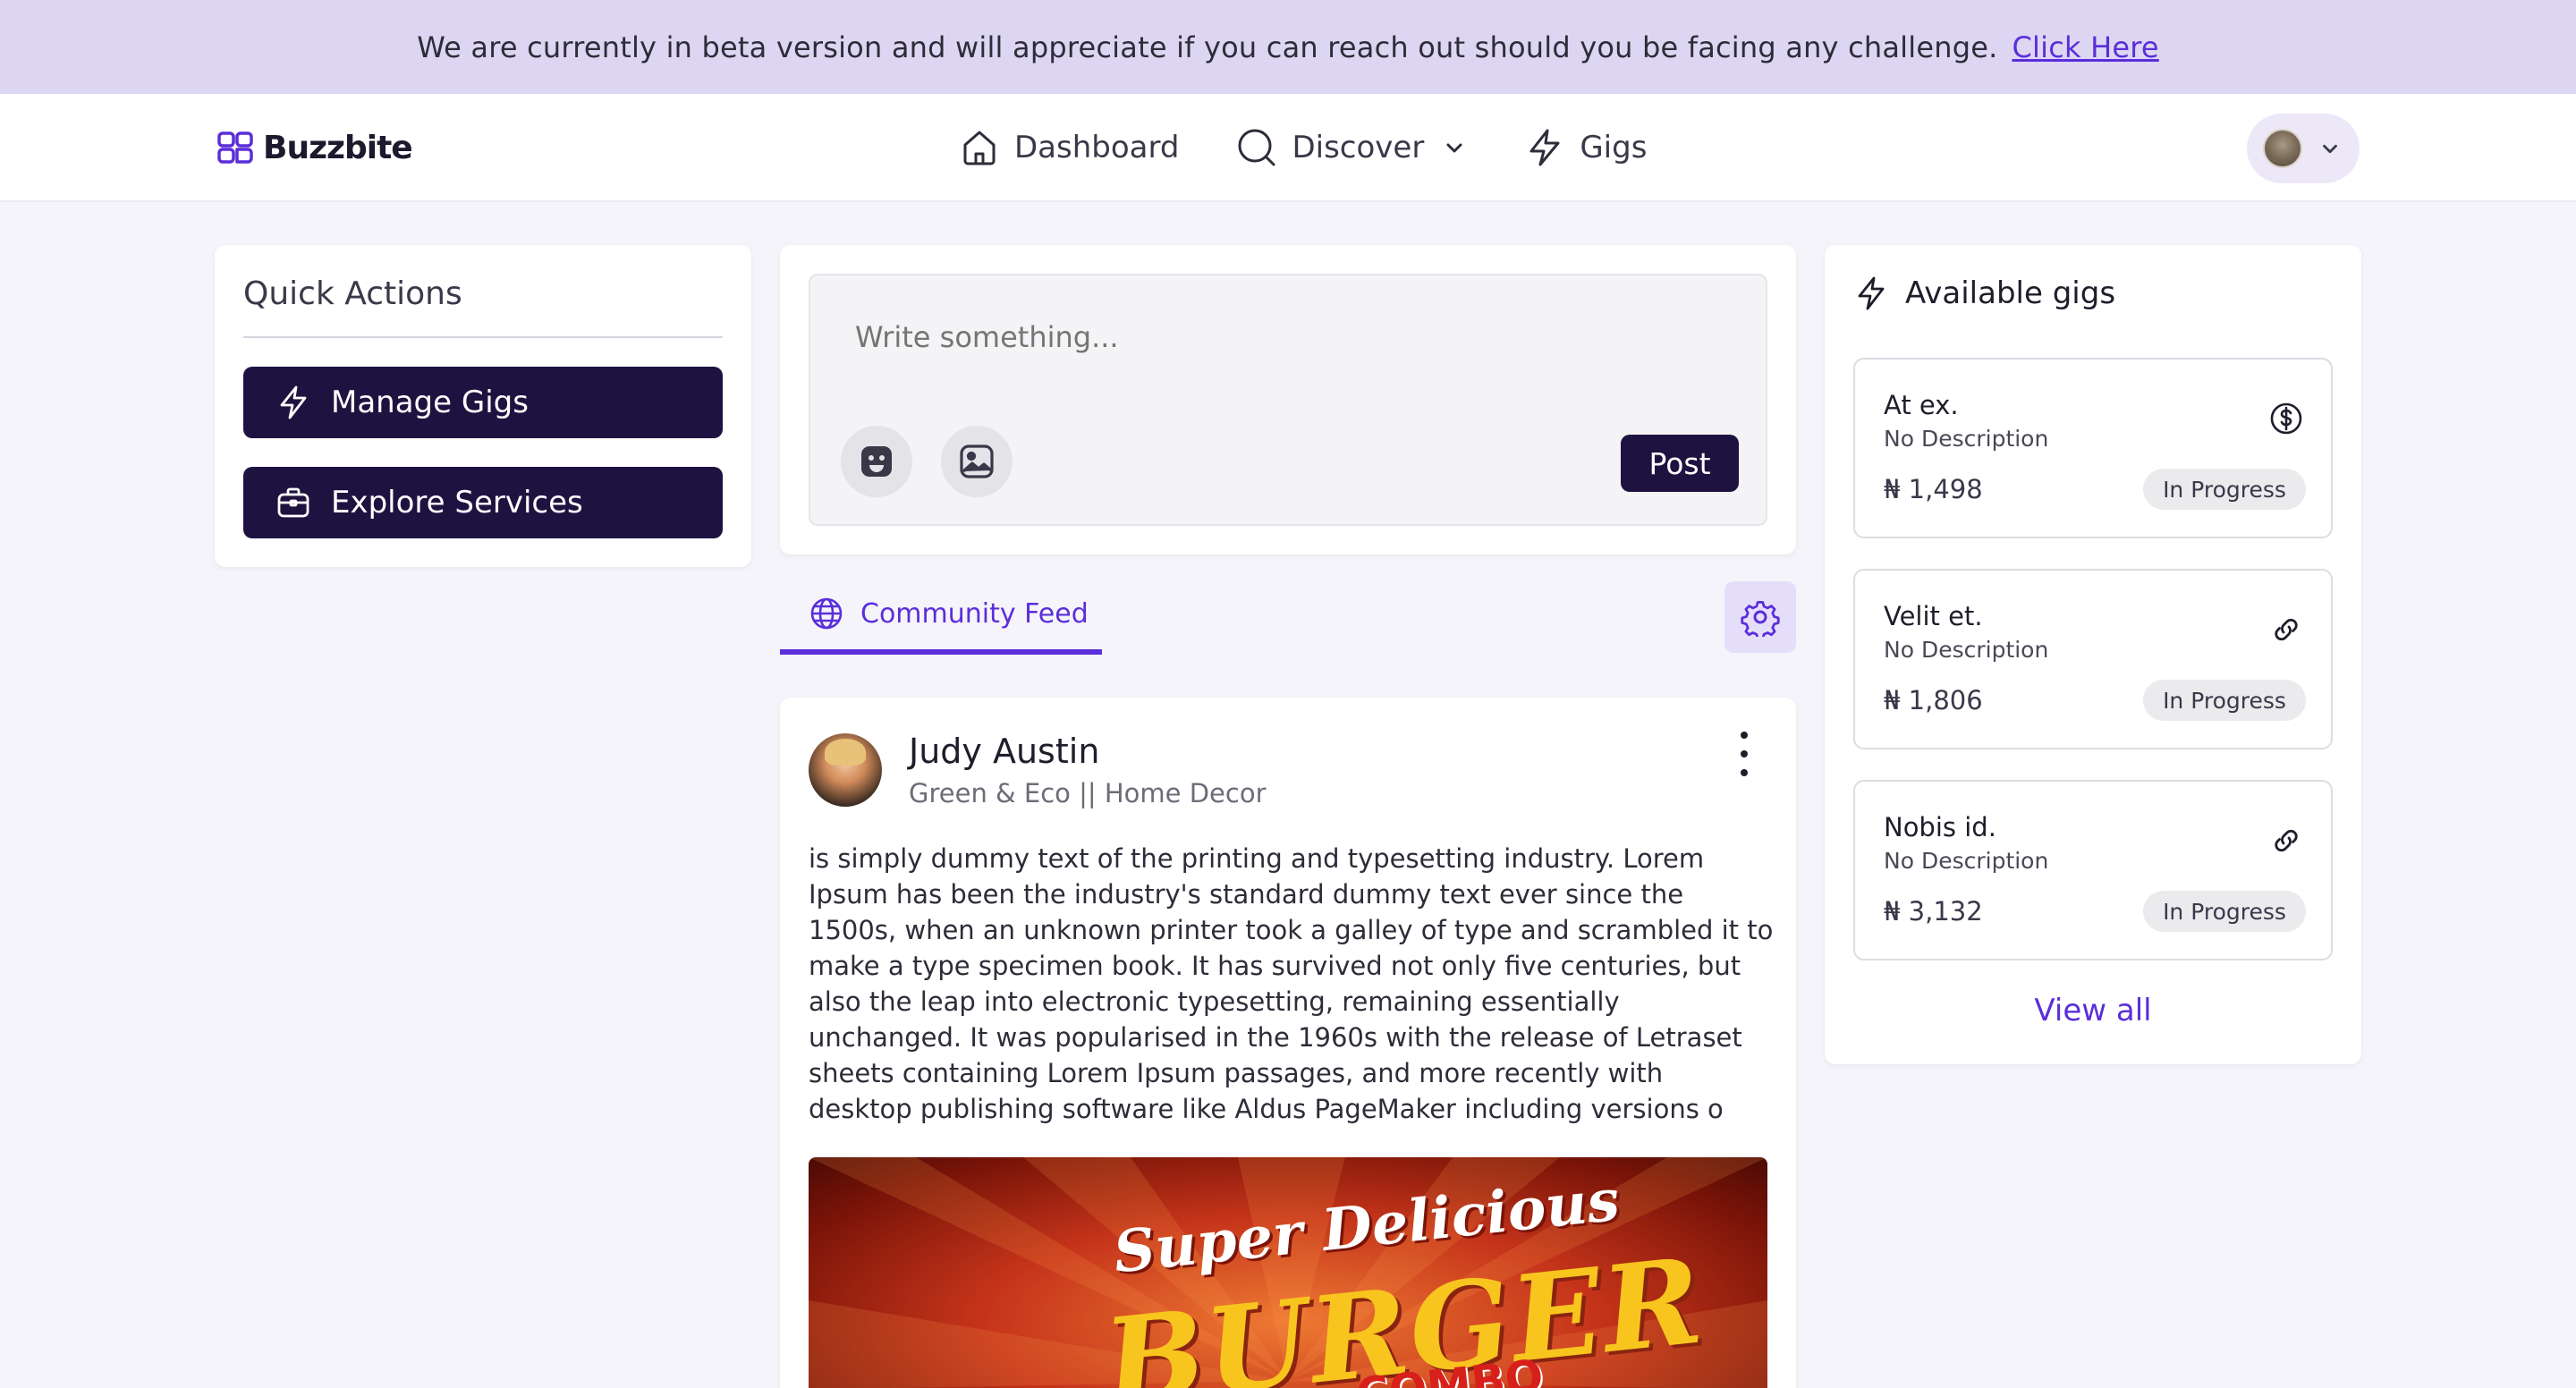 This screenshot has height=1388, width=2576. What do you see at coordinates (1933, 912) in the screenshot?
I see `gig-price: ₦ 3,132` at bounding box center [1933, 912].